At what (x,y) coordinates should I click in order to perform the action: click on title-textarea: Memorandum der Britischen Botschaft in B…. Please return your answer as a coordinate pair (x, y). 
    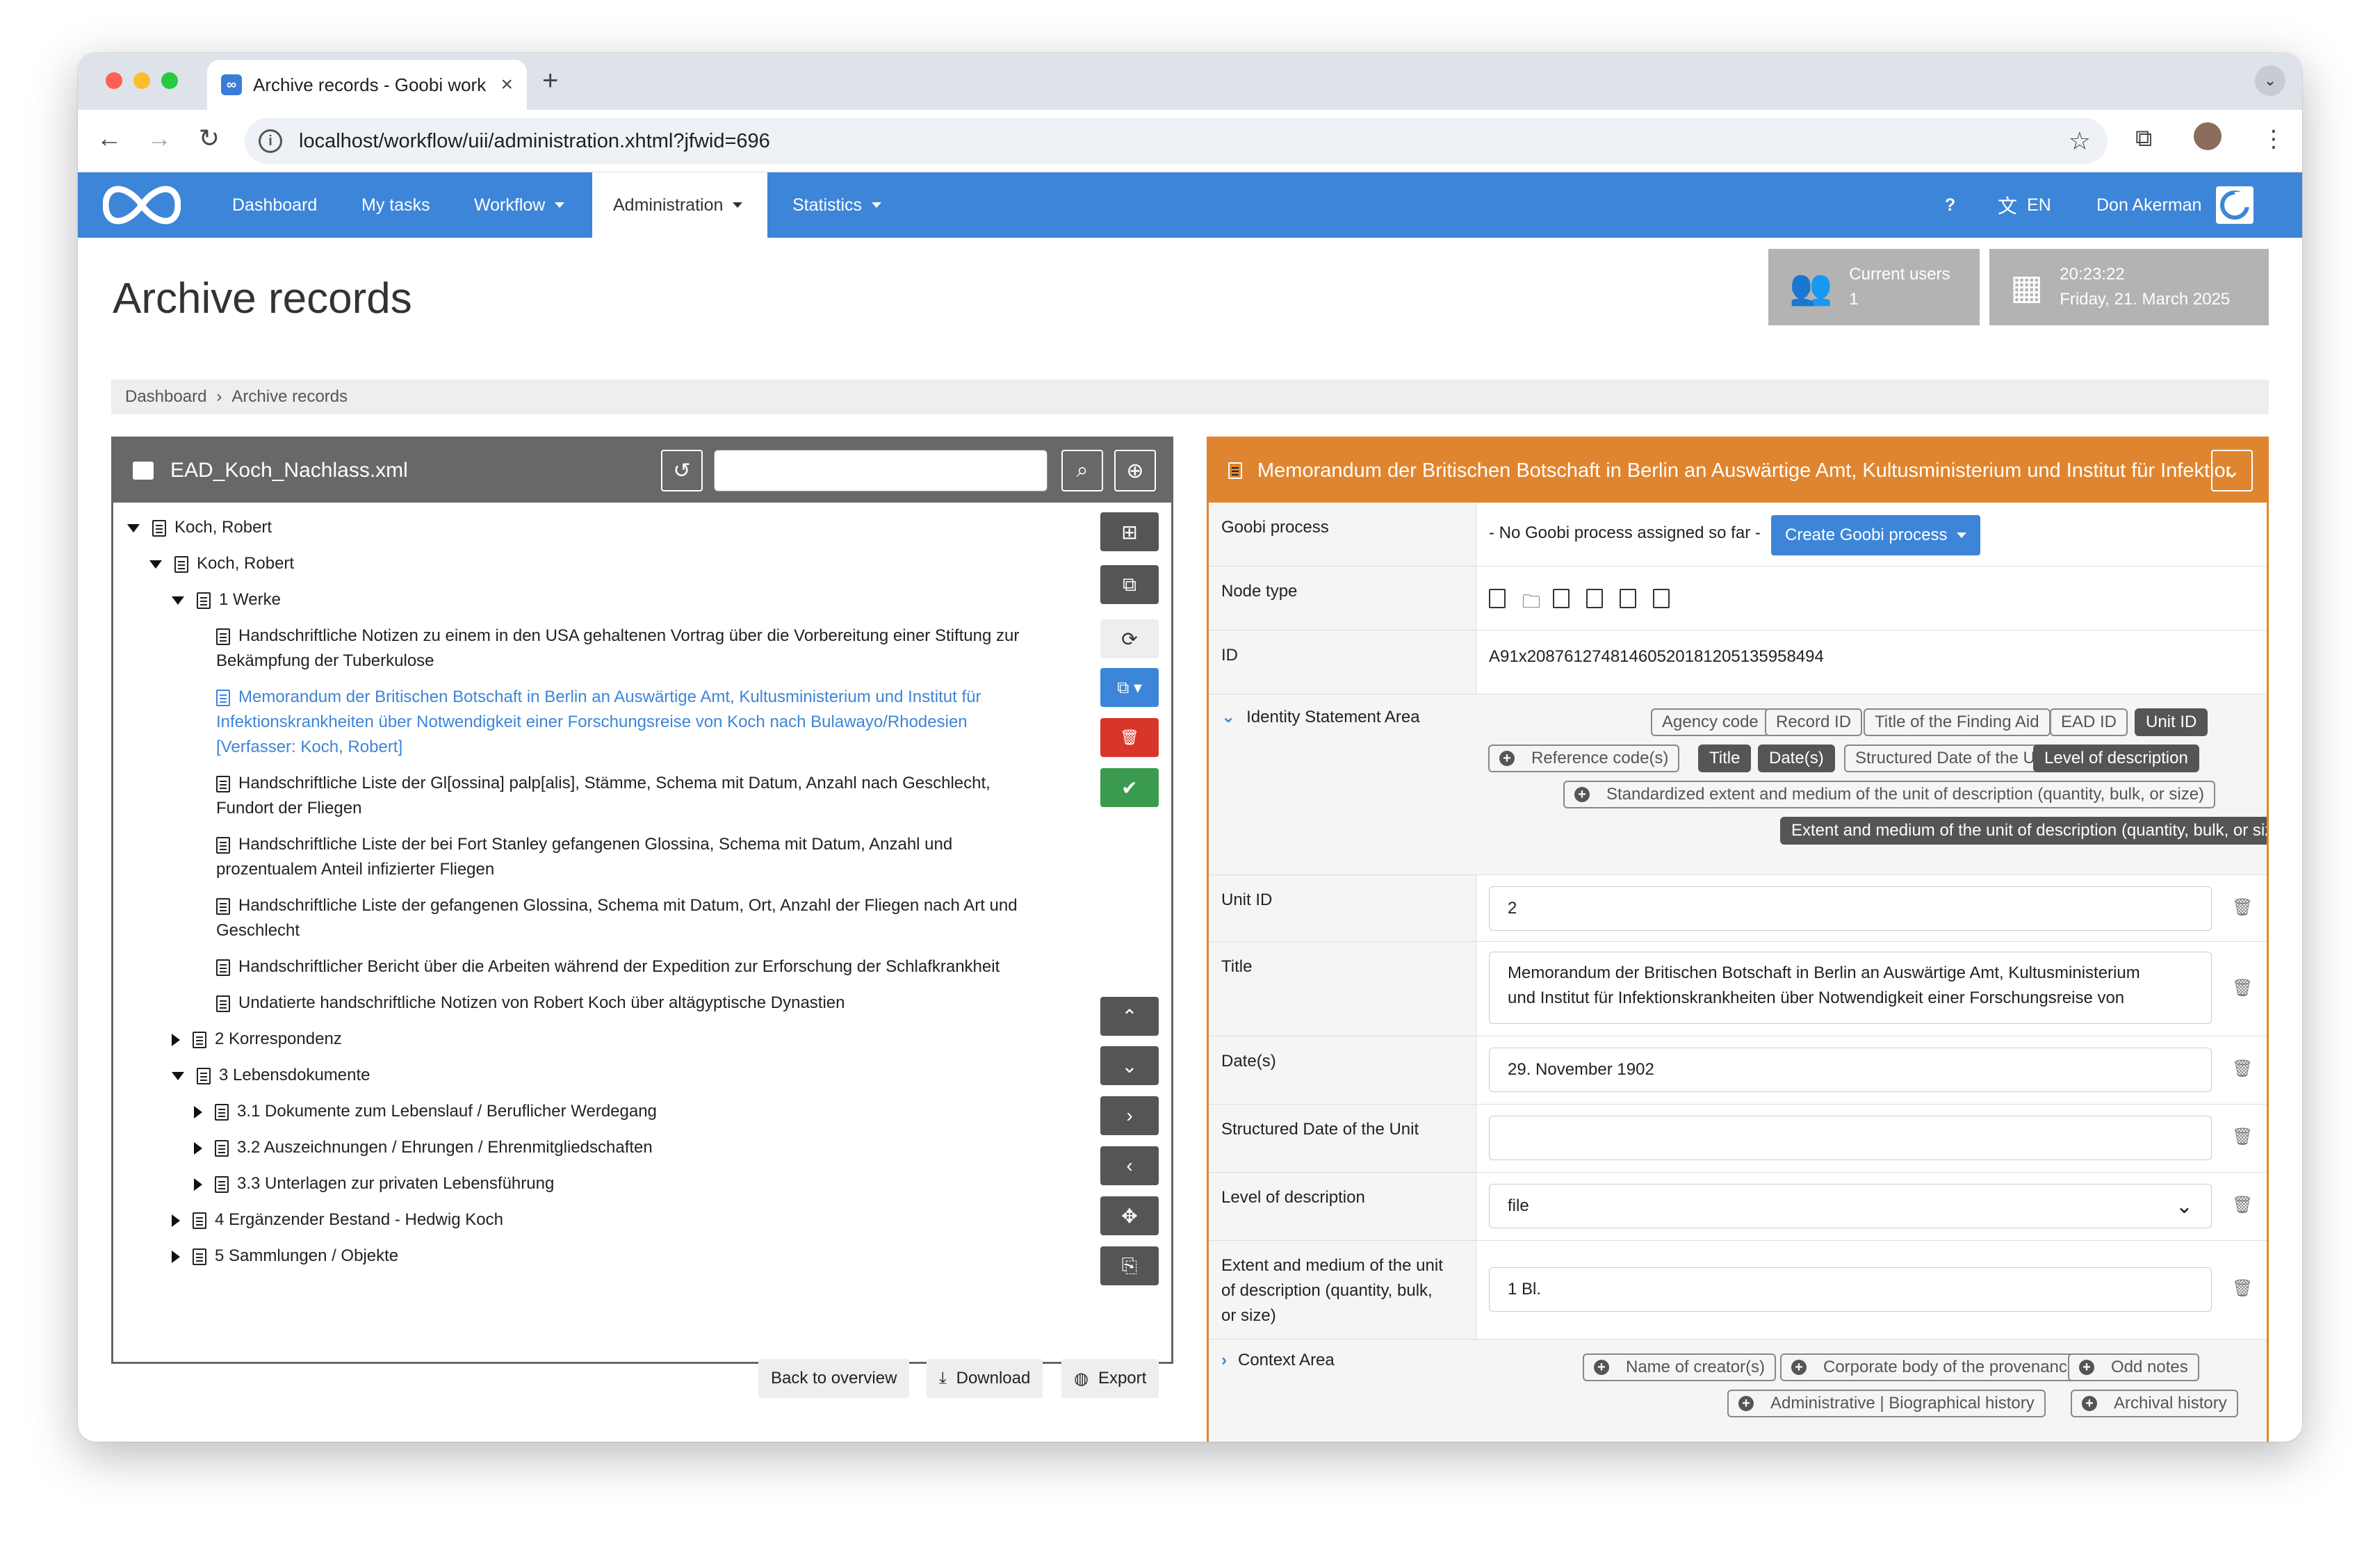
    Looking at the image, I should click on (1850, 988).